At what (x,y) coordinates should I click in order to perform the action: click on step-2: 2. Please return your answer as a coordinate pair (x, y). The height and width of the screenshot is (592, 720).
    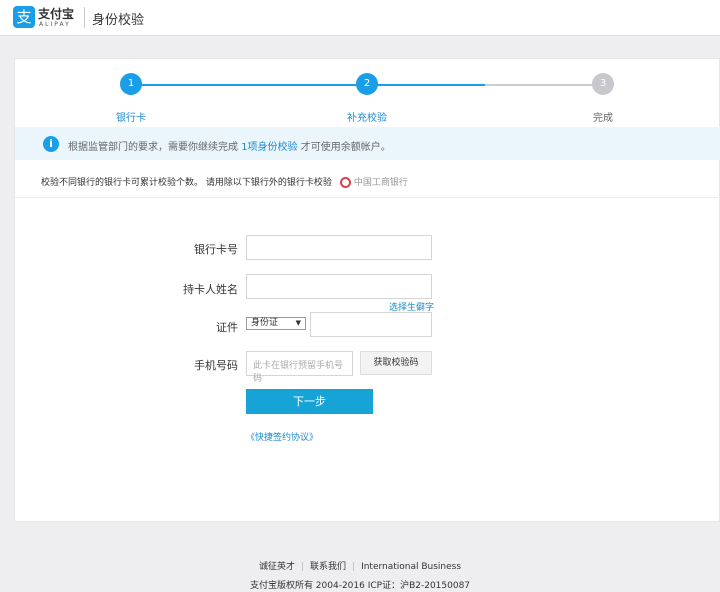
    Looking at the image, I should click on (367, 84).